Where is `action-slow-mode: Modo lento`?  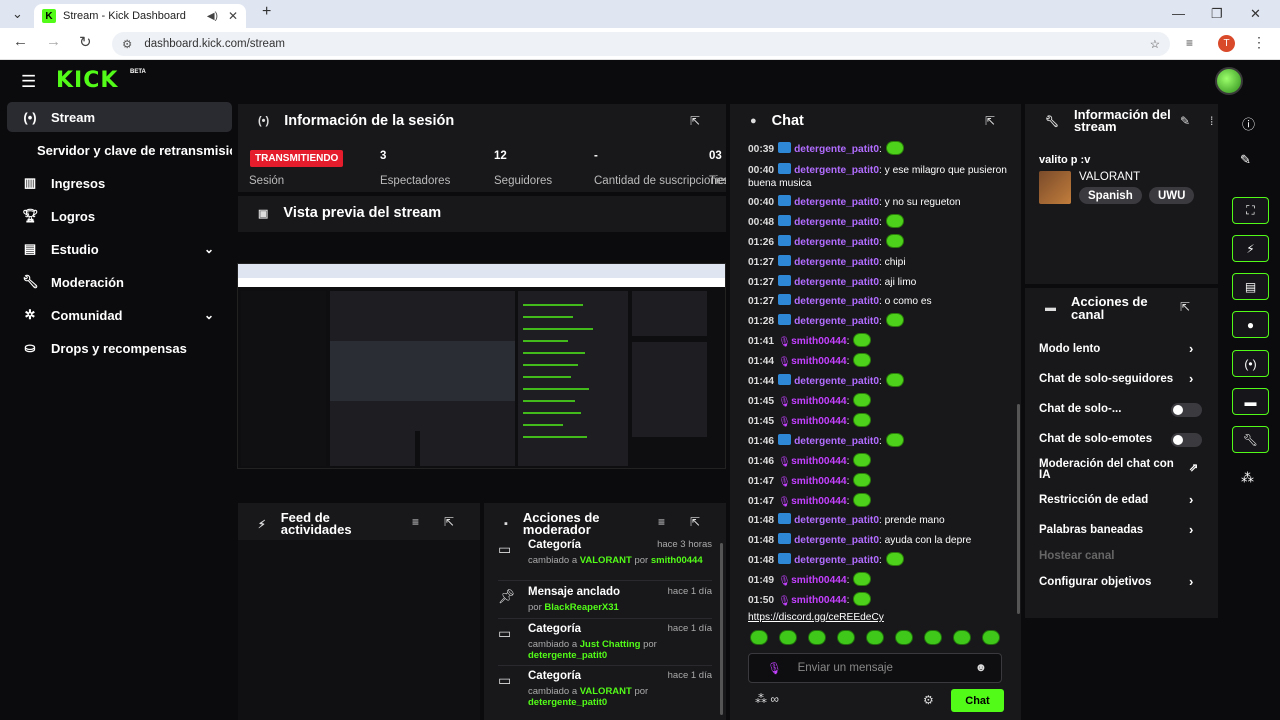
action-slow-mode: Modo lento is located at coordinates (1124, 349).